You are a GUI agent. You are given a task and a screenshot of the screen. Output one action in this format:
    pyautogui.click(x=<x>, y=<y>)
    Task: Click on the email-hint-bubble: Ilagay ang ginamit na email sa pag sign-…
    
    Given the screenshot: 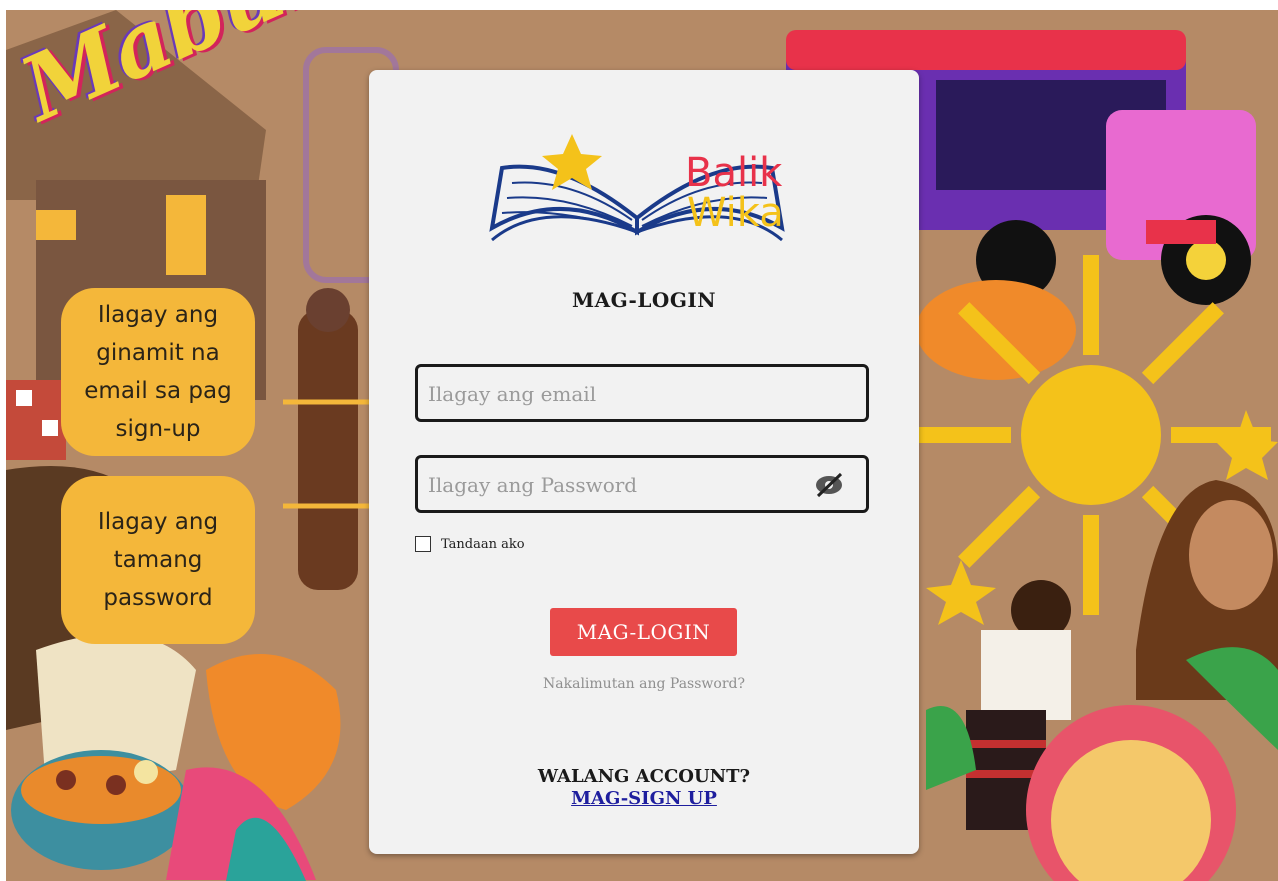 What is the action you would take?
    pyautogui.click(x=158, y=372)
    